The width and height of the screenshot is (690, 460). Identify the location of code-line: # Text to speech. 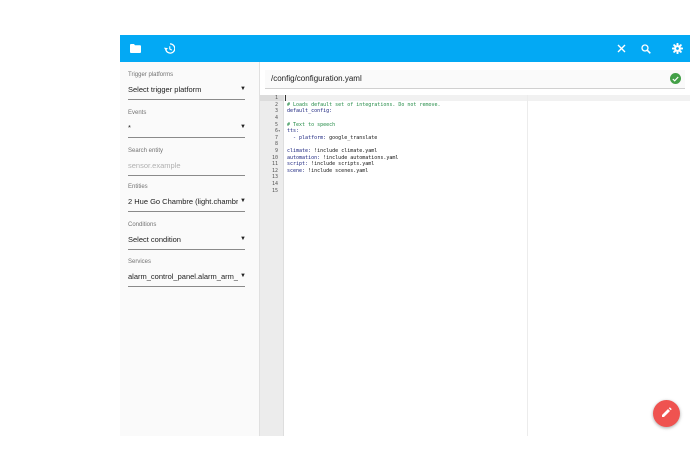
(311, 125).